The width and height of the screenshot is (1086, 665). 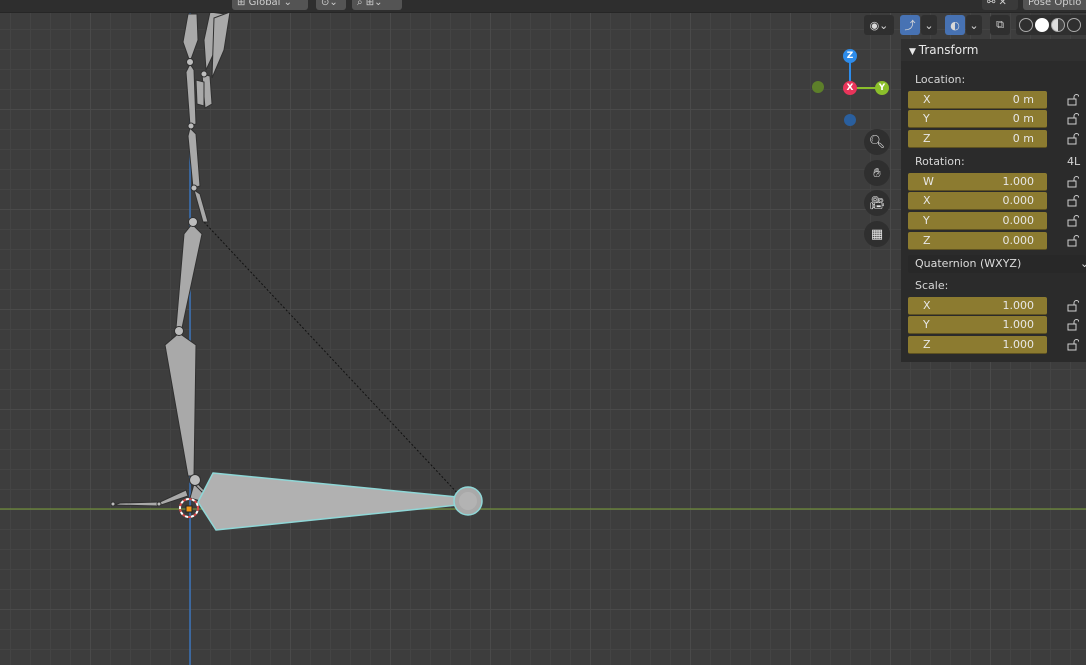 I want to click on orientation-icon: ⊞, so click(x=243, y=4).